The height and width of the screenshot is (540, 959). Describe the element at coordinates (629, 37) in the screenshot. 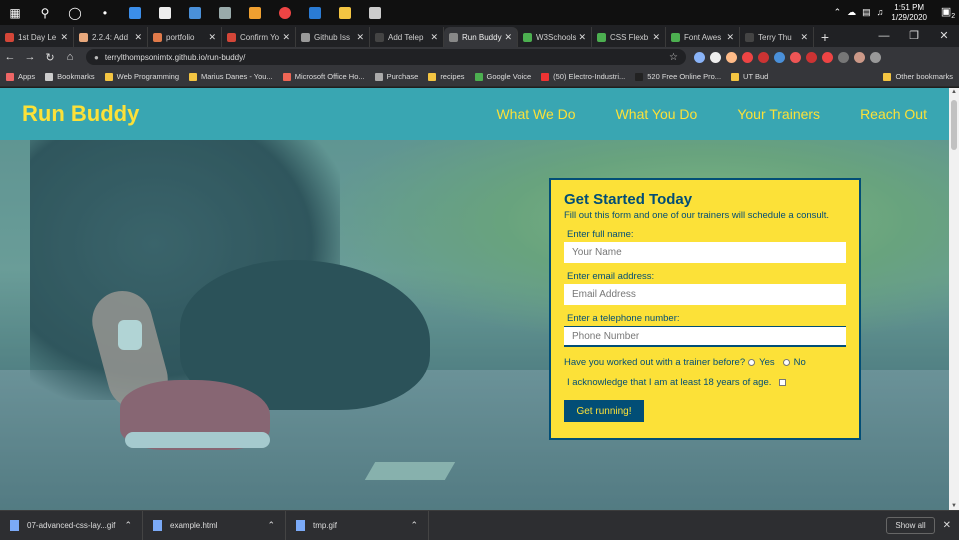

I see `browser-tab: CSS Flexb ✕` at that location.